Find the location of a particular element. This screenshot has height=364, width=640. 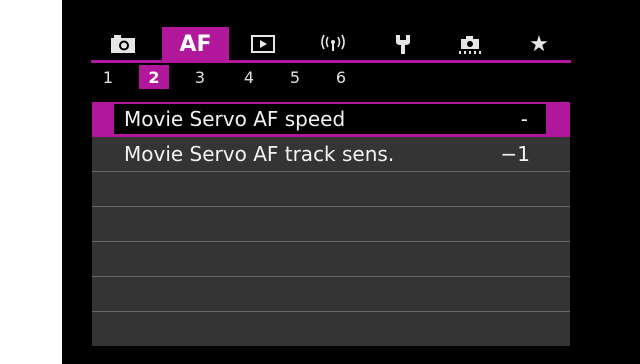

tab-custom-functions is located at coordinates (470, 44).